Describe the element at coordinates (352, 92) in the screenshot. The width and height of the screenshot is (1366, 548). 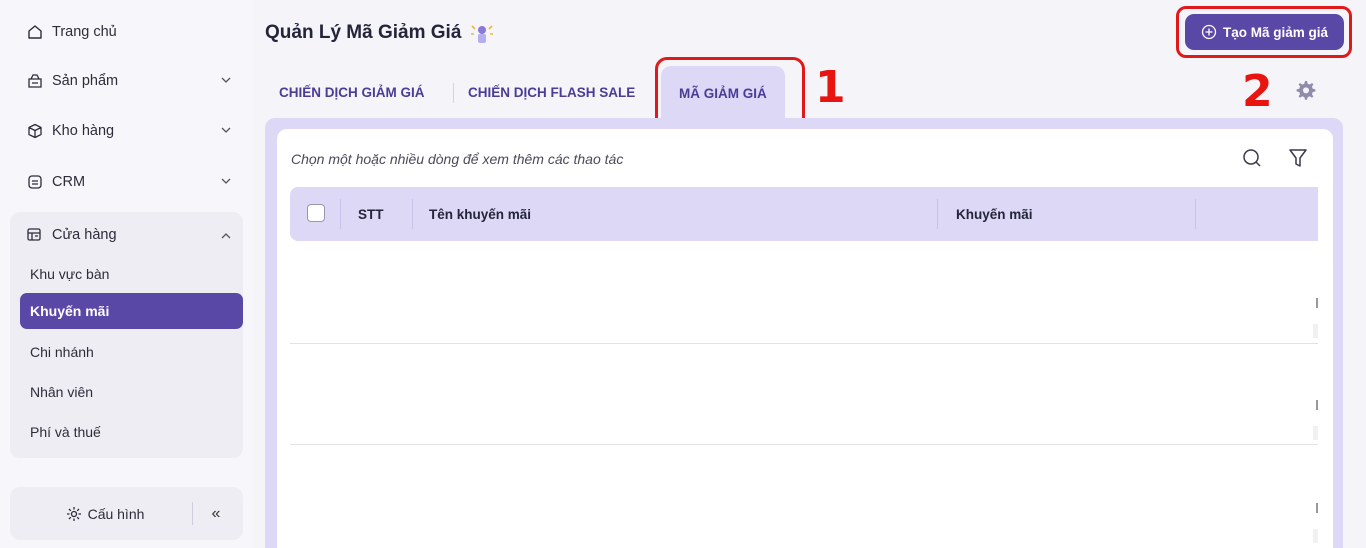
I see `tab-discount-campaign: CHIẾN DỊCH GIẢM GIÁ` at that location.